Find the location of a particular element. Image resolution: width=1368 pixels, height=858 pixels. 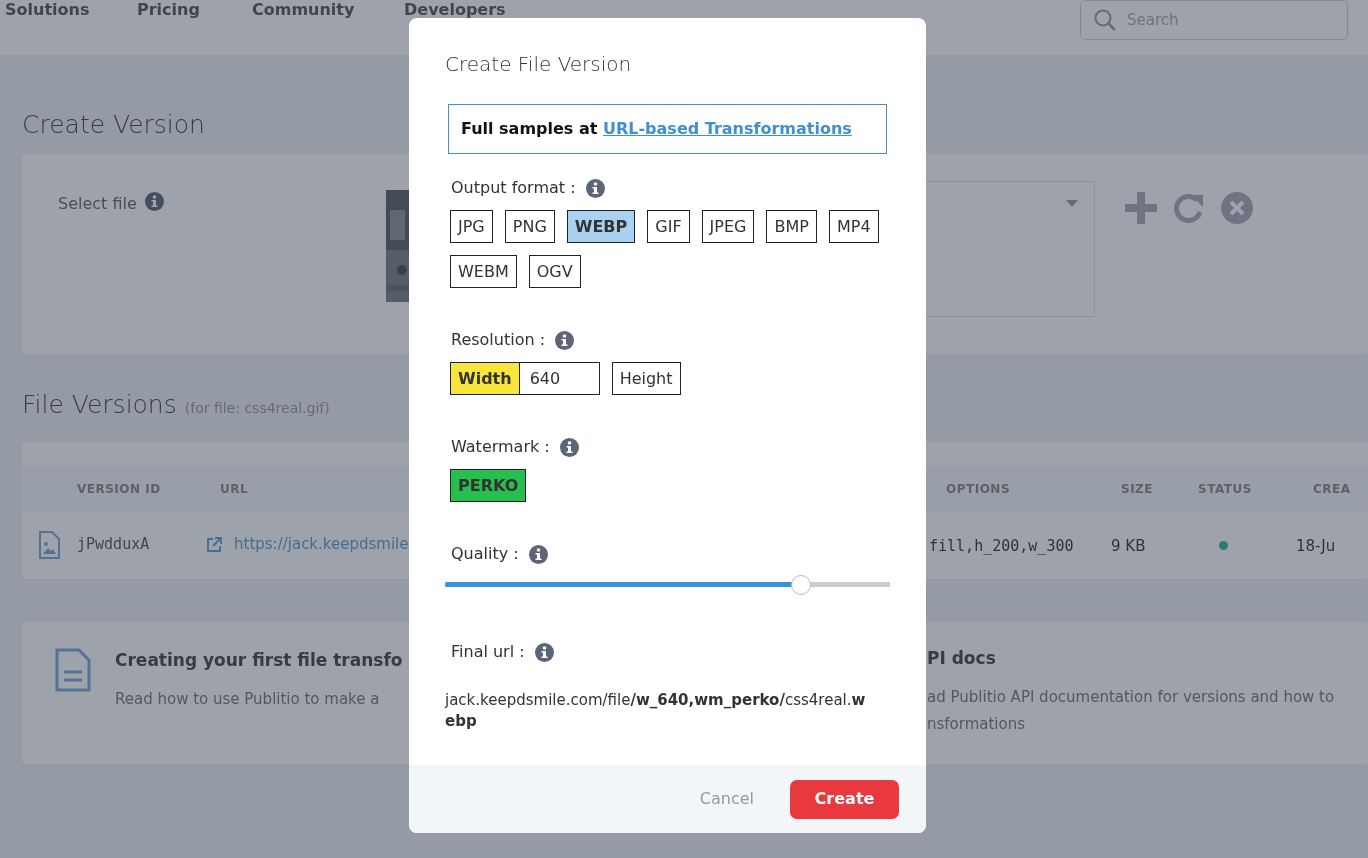

card-title: PI docs is located at coordinates (962, 658).